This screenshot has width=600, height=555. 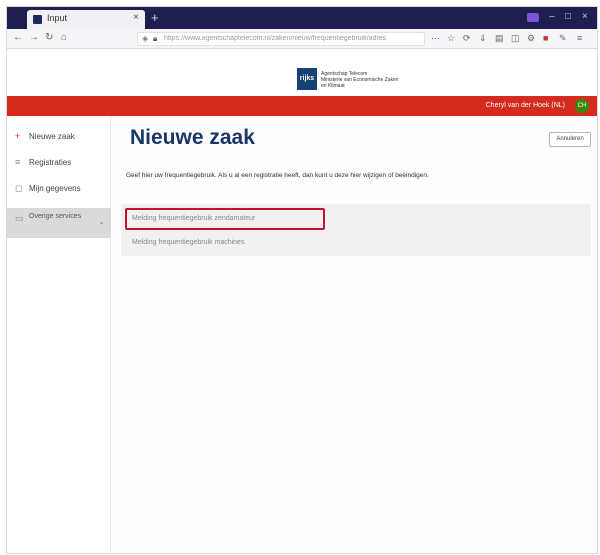 I want to click on logo-line: en Klimaat, so click(x=333, y=86).